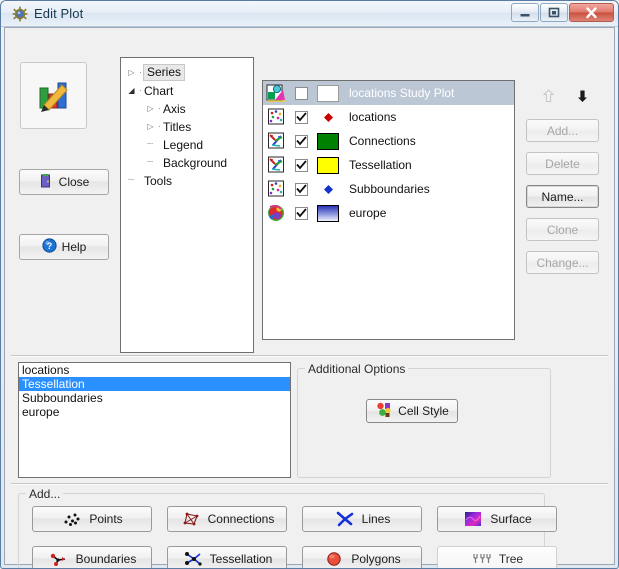  Describe the element at coordinates (380, 165) in the screenshot. I see `series-list-label: Tessellation` at that location.